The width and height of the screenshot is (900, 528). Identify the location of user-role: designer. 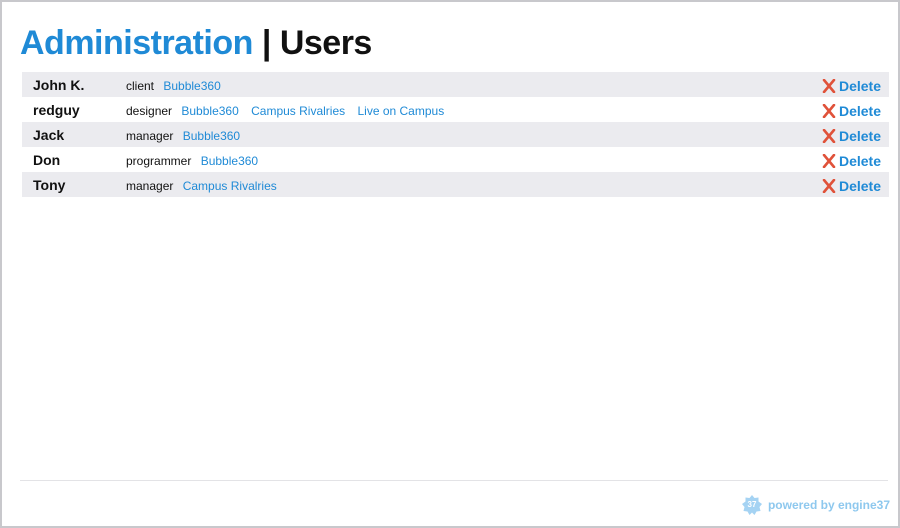
(149, 111).